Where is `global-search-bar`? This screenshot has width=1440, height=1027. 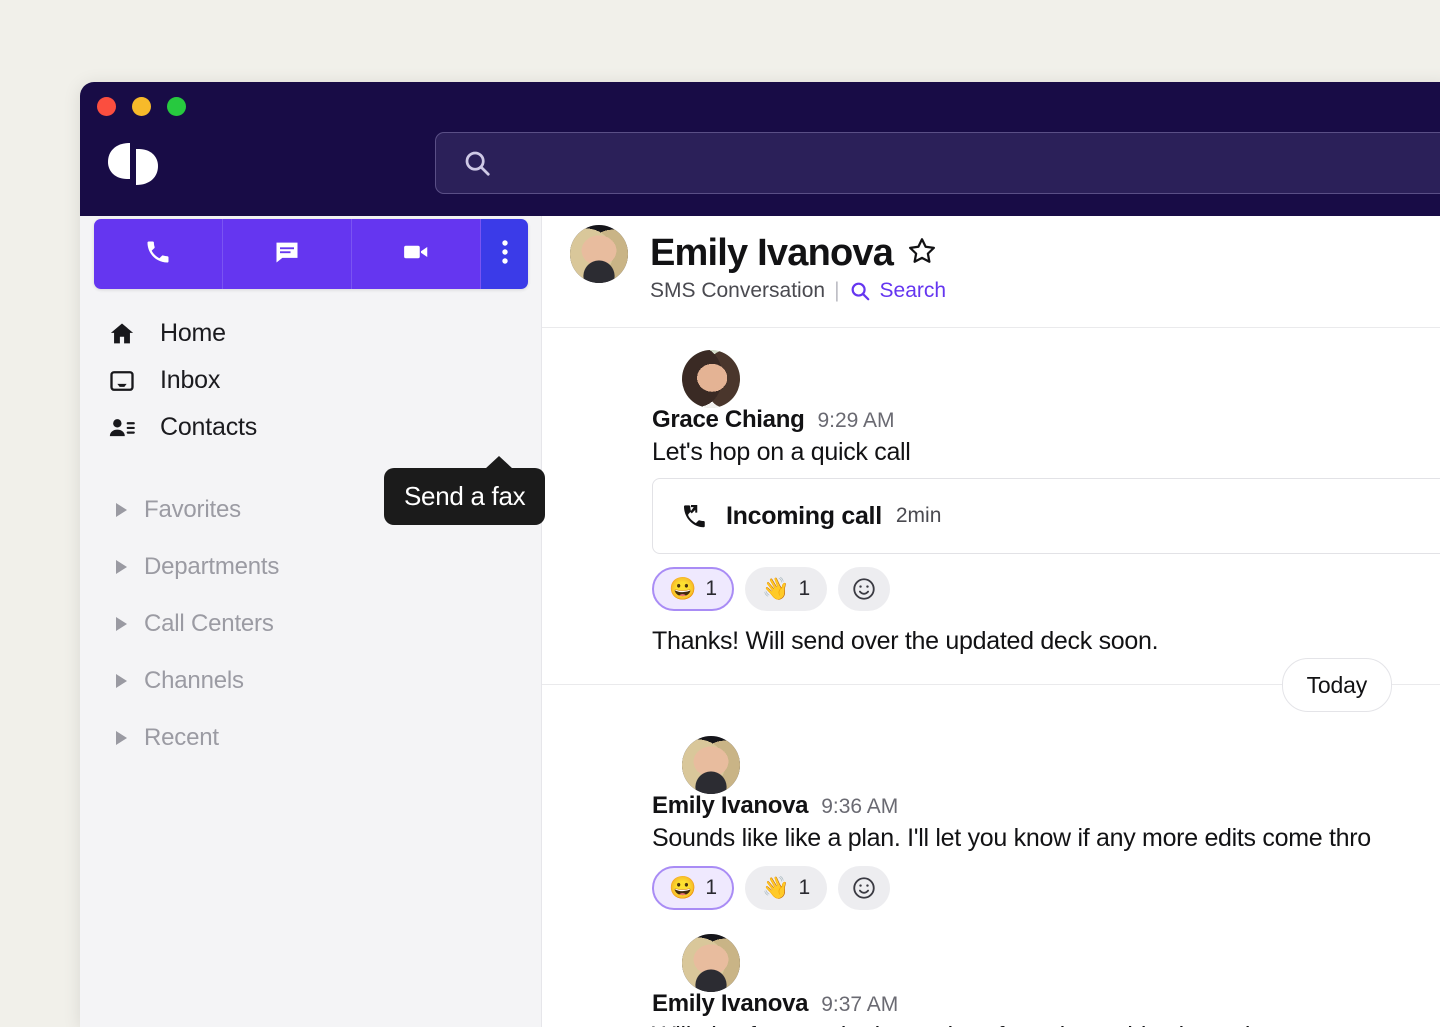 global-search-bar is located at coordinates (937, 163).